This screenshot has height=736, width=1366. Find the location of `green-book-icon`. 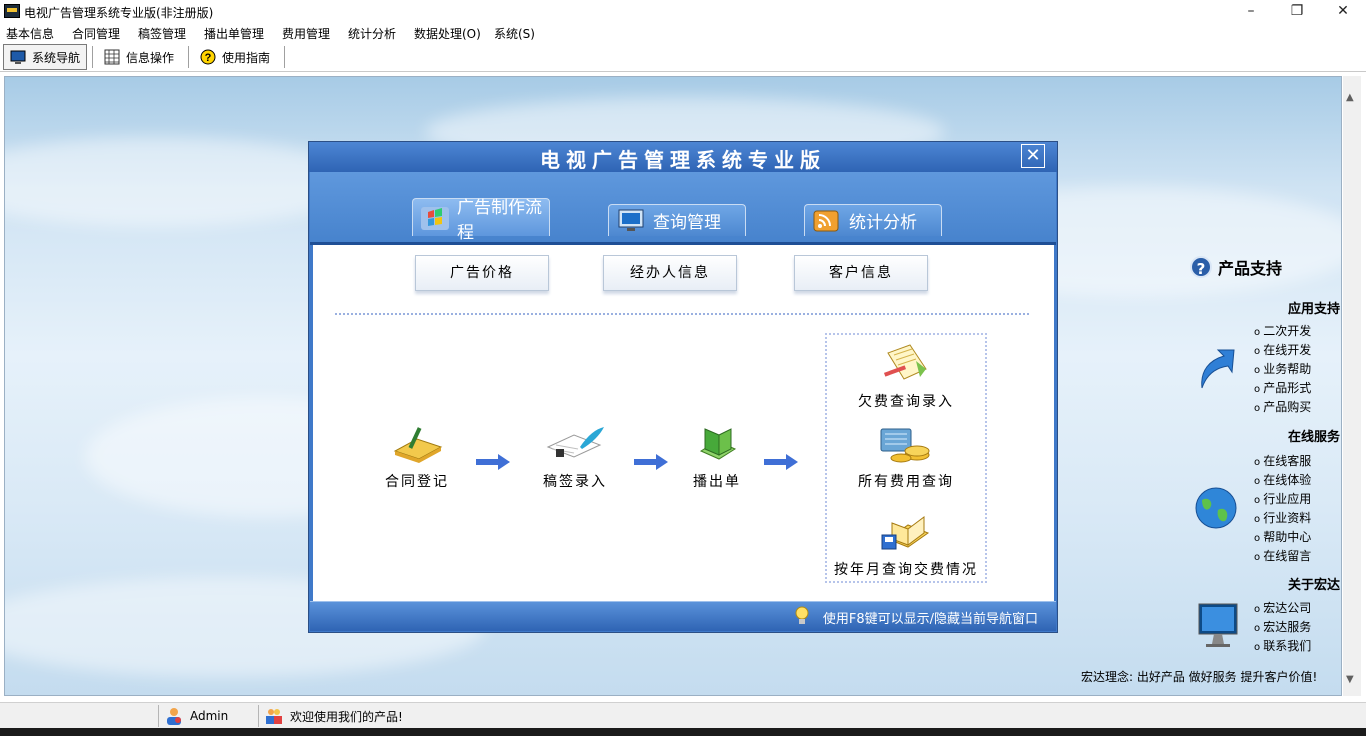

green-book-icon is located at coordinates (718, 444).